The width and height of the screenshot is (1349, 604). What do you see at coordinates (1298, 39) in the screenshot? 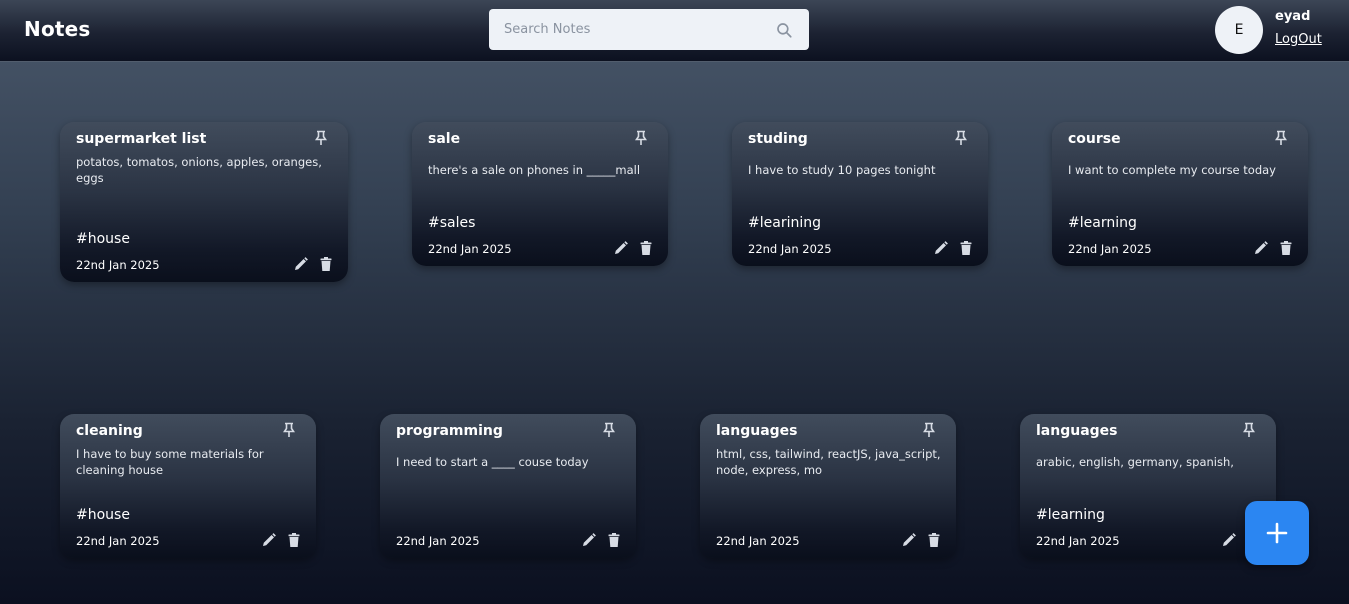
I see `logout-link: LogOut` at bounding box center [1298, 39].